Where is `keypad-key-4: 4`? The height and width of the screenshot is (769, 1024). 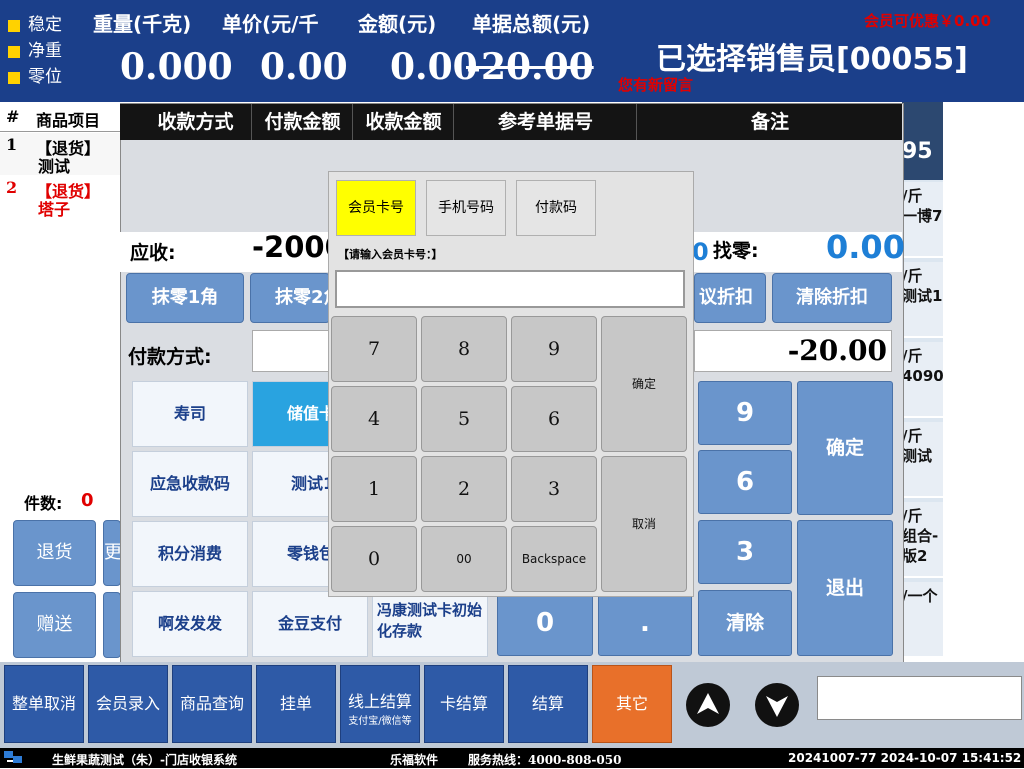
keypad-key-4: 4 is located at coordinates (374, 419).